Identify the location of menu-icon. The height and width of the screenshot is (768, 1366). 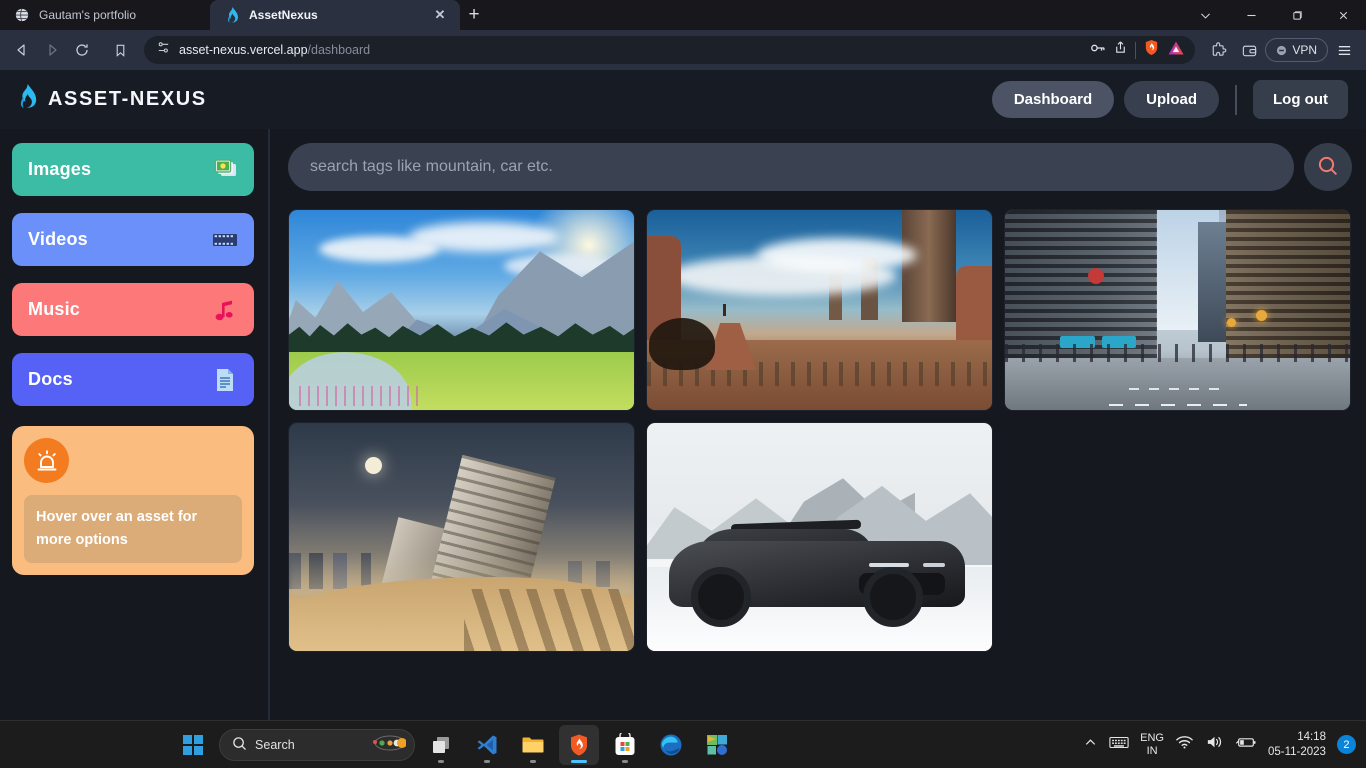
(1344, 50).